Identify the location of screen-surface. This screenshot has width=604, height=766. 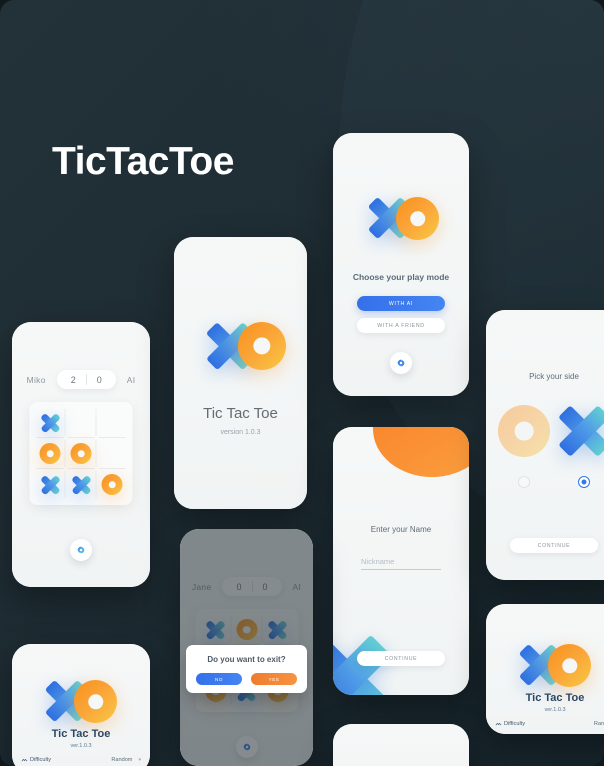
(401, 745).